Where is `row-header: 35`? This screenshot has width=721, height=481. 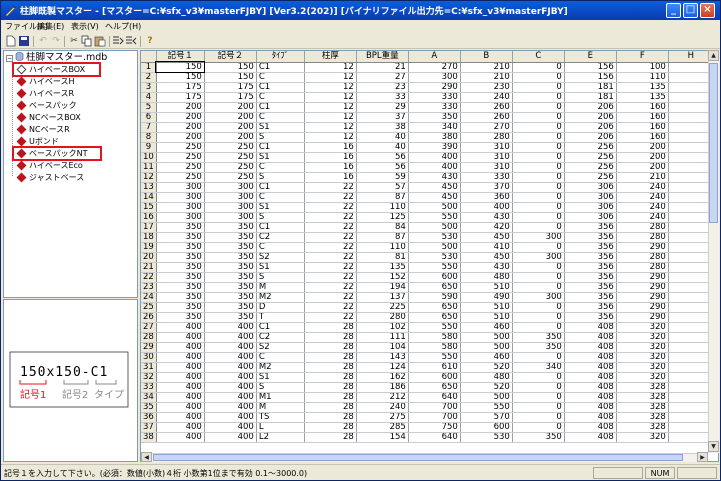
row-header: 35 is located at coordinates (149, 407).